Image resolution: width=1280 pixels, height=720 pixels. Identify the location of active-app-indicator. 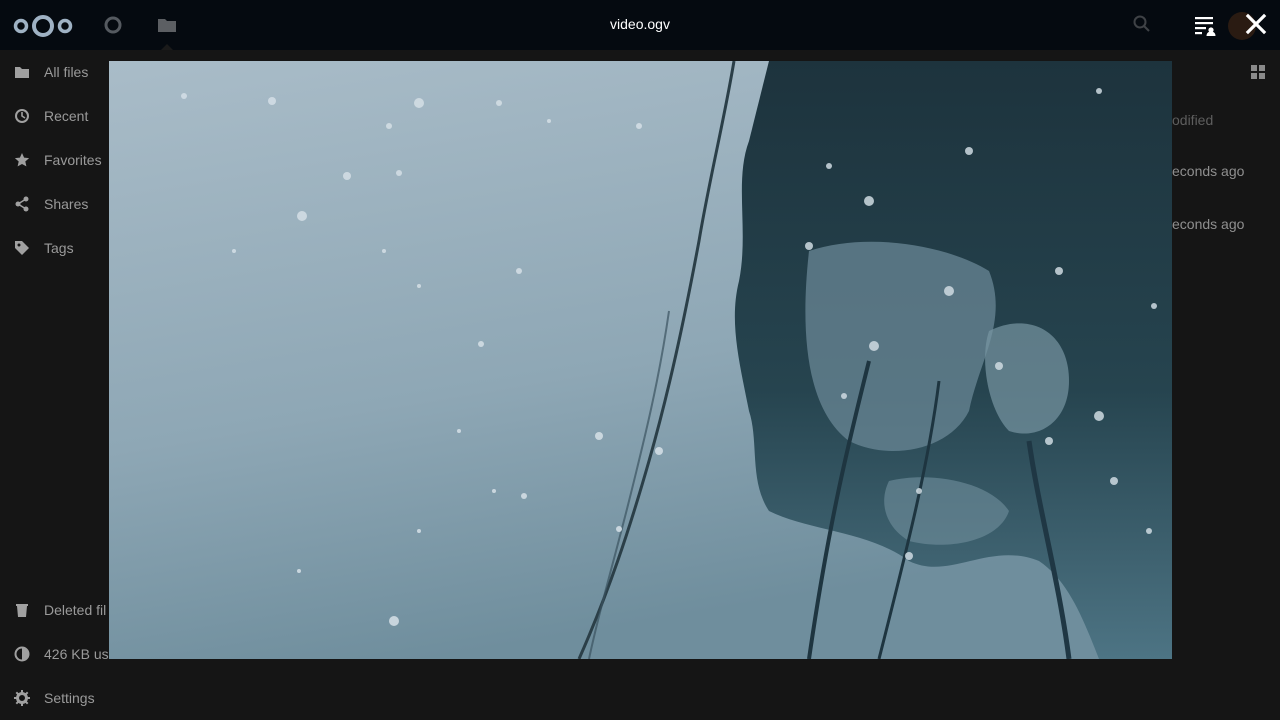
(167, 47).